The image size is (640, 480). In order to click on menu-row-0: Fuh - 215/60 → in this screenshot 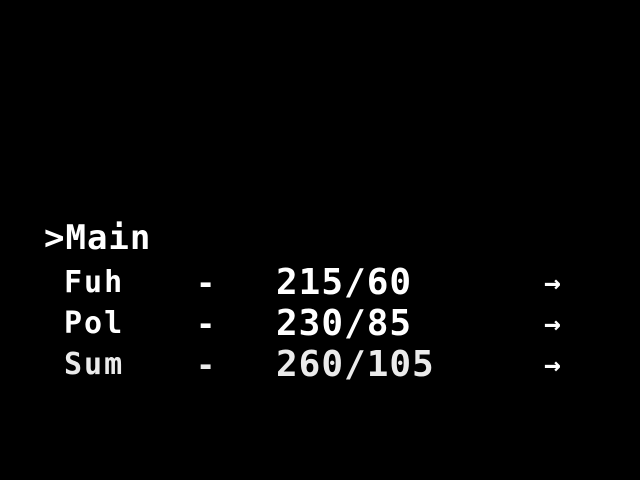, I will do `click(320, 283)`.